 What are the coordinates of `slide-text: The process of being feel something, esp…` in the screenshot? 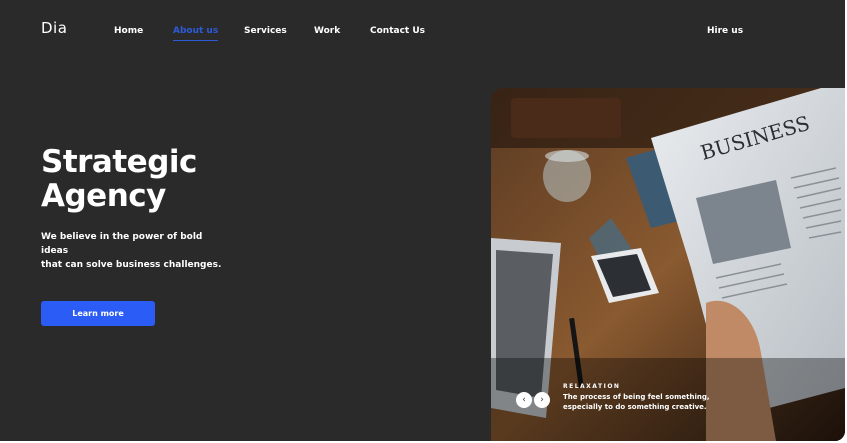 It's located at (653, 402).